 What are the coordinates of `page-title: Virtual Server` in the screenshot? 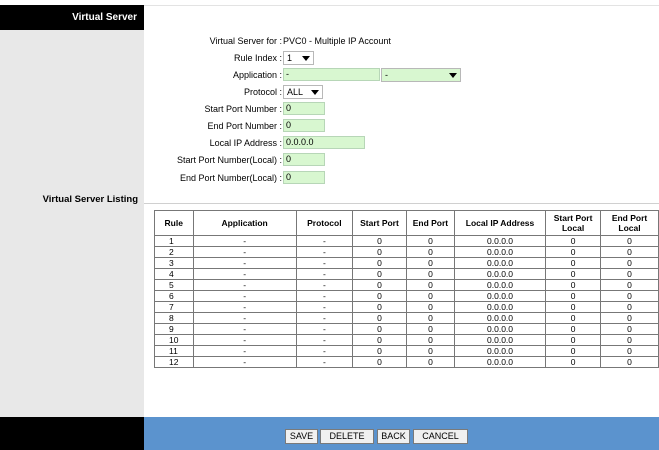 It's located at (72, 17).